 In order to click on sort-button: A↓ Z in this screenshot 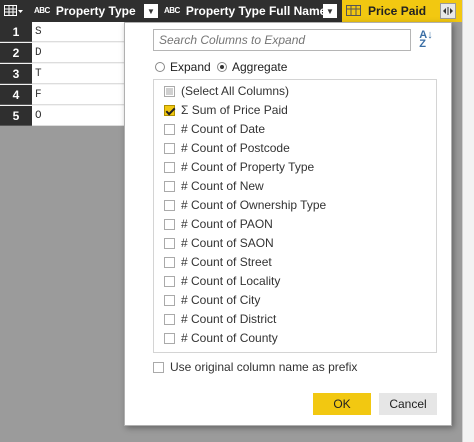, I will do `click(426, 40)`.